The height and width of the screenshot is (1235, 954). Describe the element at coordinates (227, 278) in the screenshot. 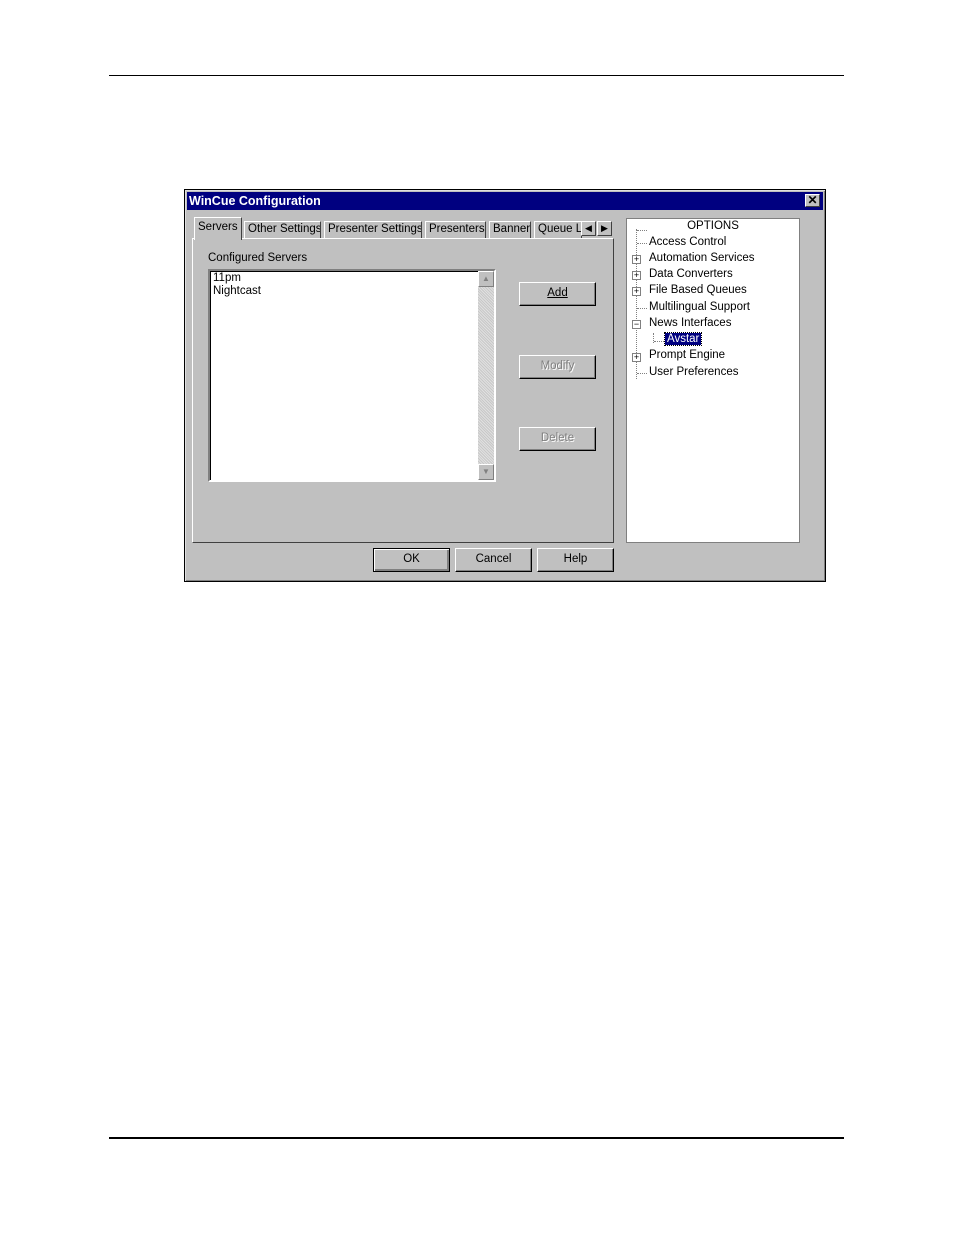

I see `list-item: 11pm` at that location.